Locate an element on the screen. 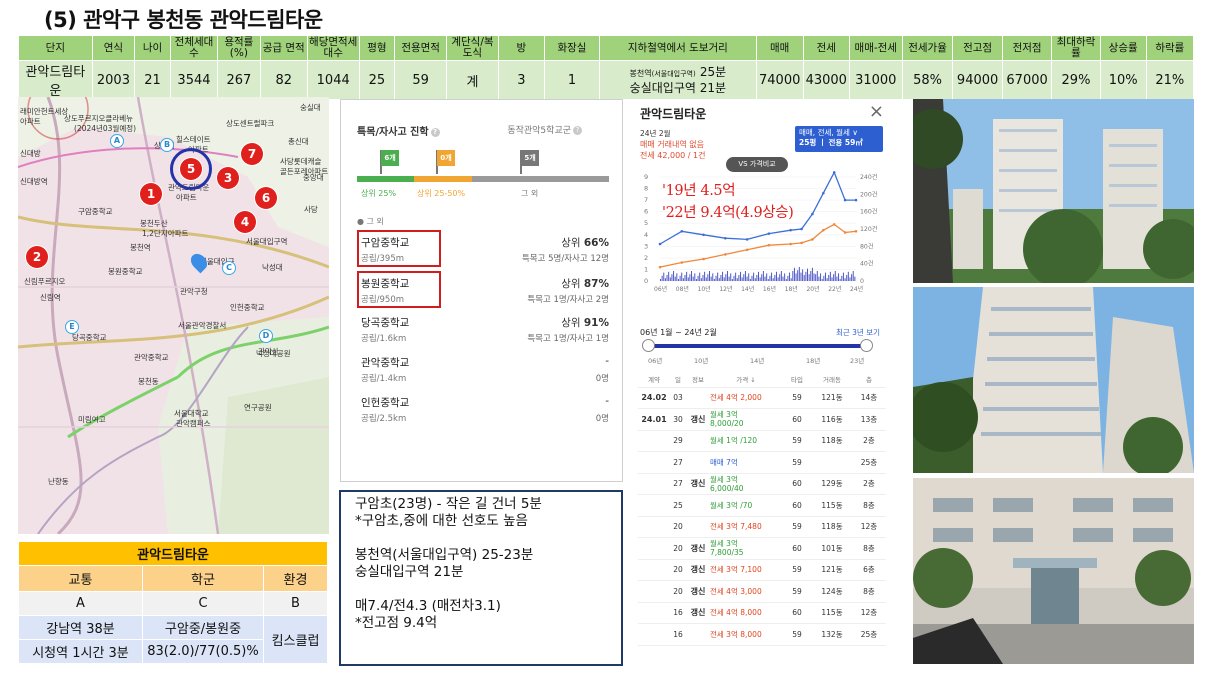 The width and height of the screenshot is (1216, 684). transaction-row: 25 월세 3억 /70 60 115동 8층 is located at coordinates (762, 505).